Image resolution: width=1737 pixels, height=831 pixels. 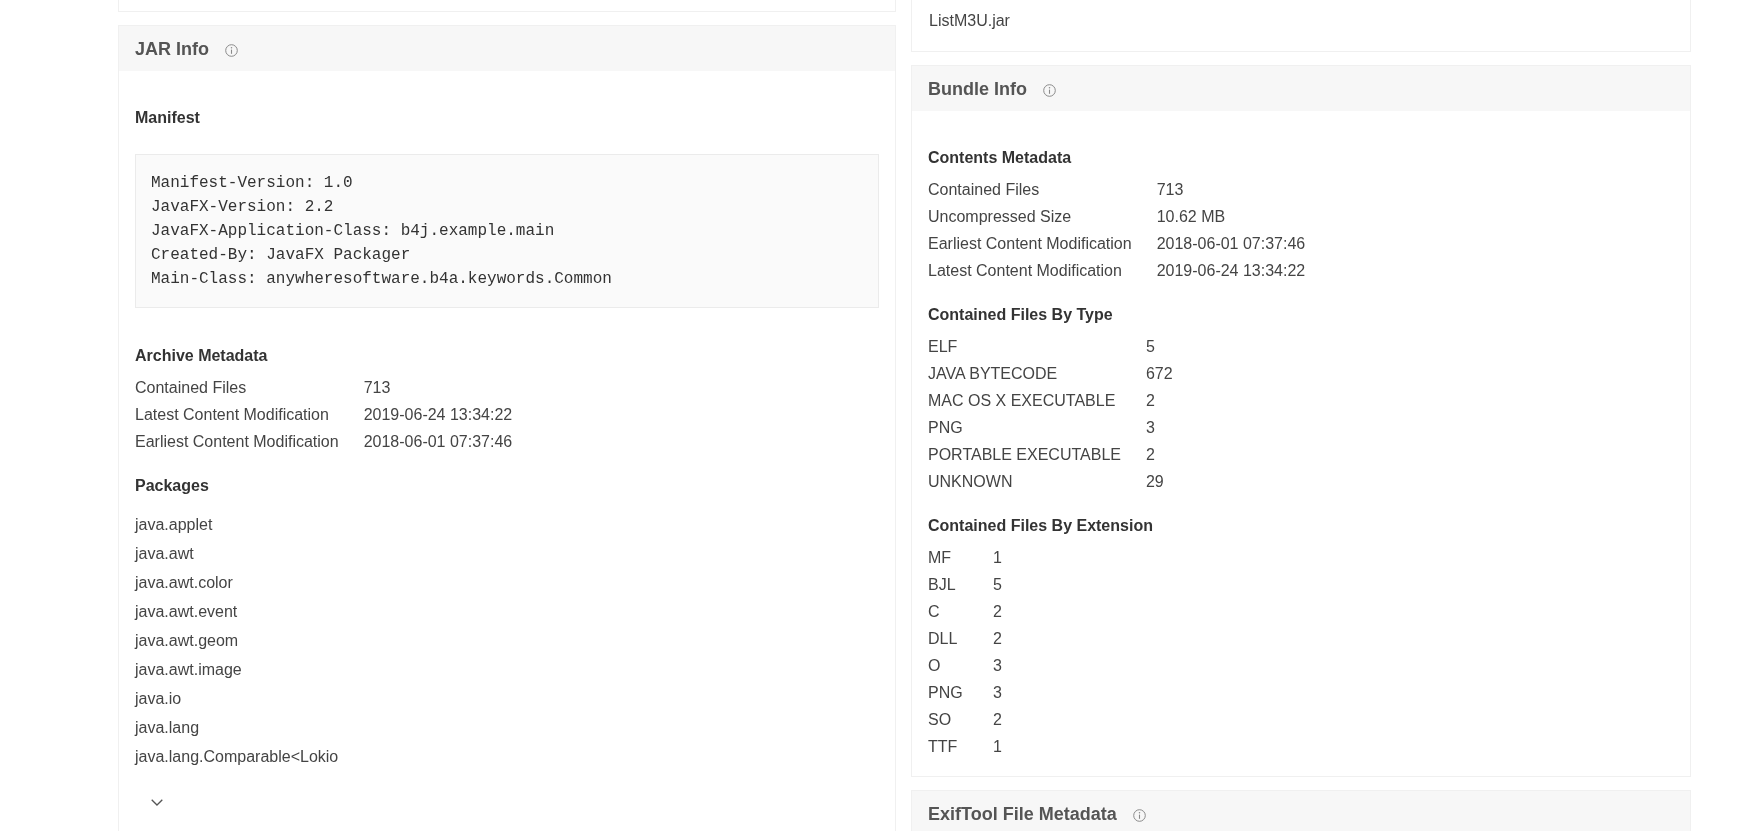 What do you see at coordinates (1191, 217) in the screenshot?
I see `metadata-value: 10.62 MB` at bounding box center [1191, 217].